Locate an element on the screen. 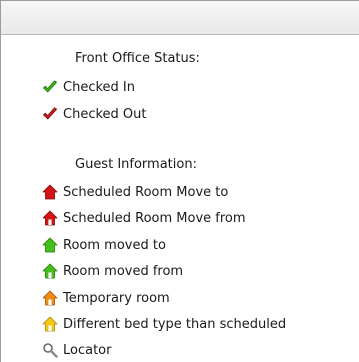 The width and height of the screenshot is (359, 362). panel-header is located at coordinates (180, 18).